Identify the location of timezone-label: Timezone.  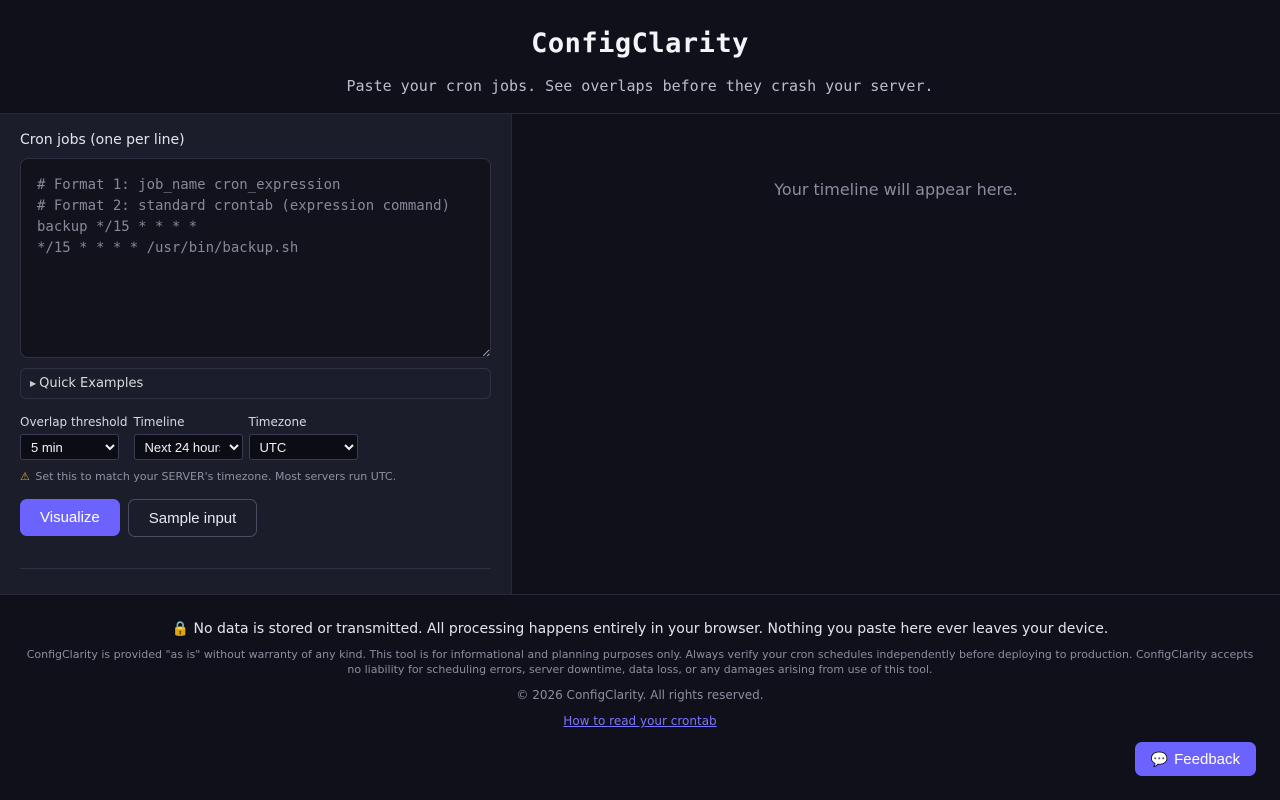
(277, 422).